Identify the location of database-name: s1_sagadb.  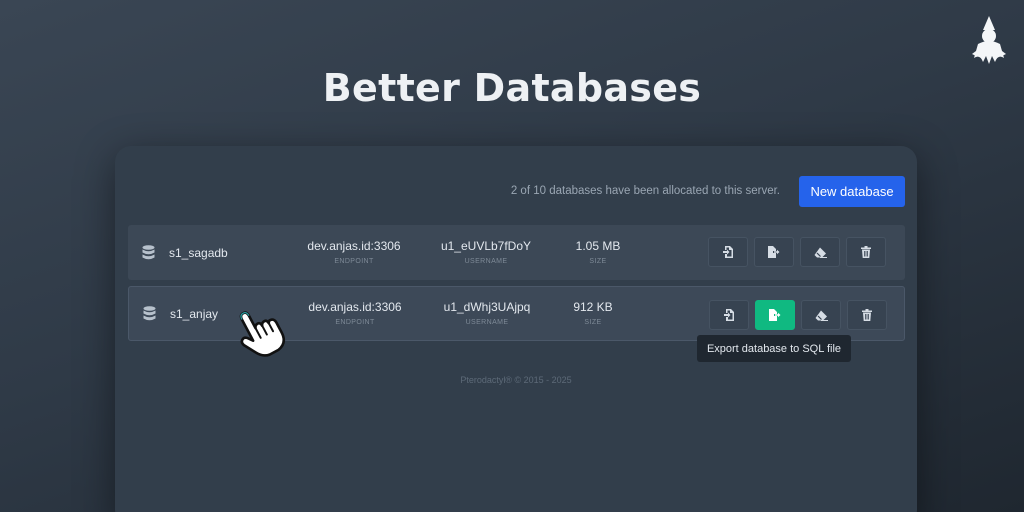
(198, 253).